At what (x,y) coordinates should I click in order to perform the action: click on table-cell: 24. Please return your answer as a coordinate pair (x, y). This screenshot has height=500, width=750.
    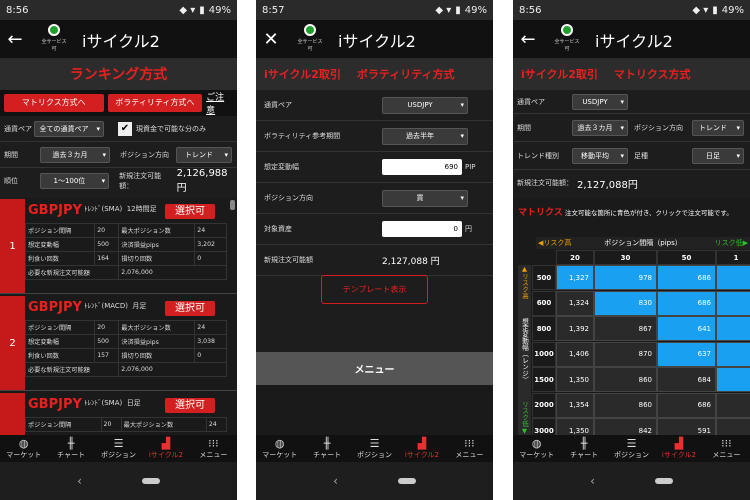
    Looking at the image, I should click on (216, 424).